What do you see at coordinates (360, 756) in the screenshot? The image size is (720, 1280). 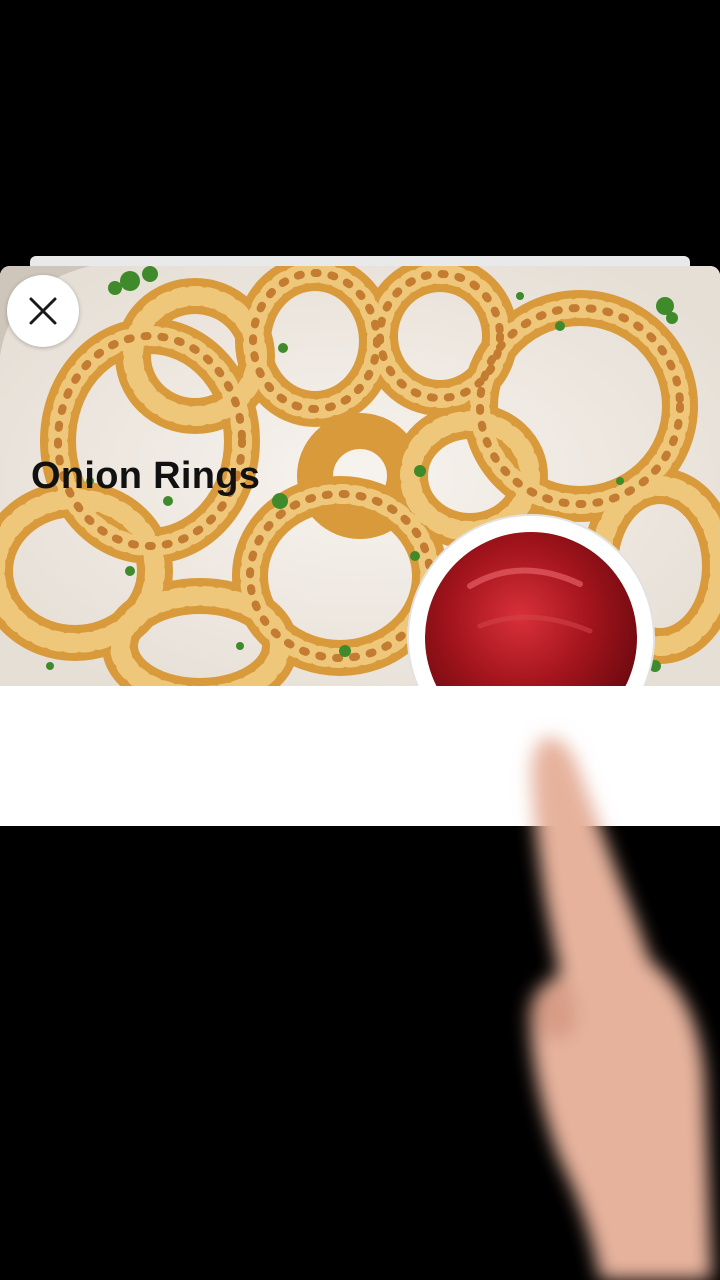 I see `title-area` at bounding box center [360, 756].